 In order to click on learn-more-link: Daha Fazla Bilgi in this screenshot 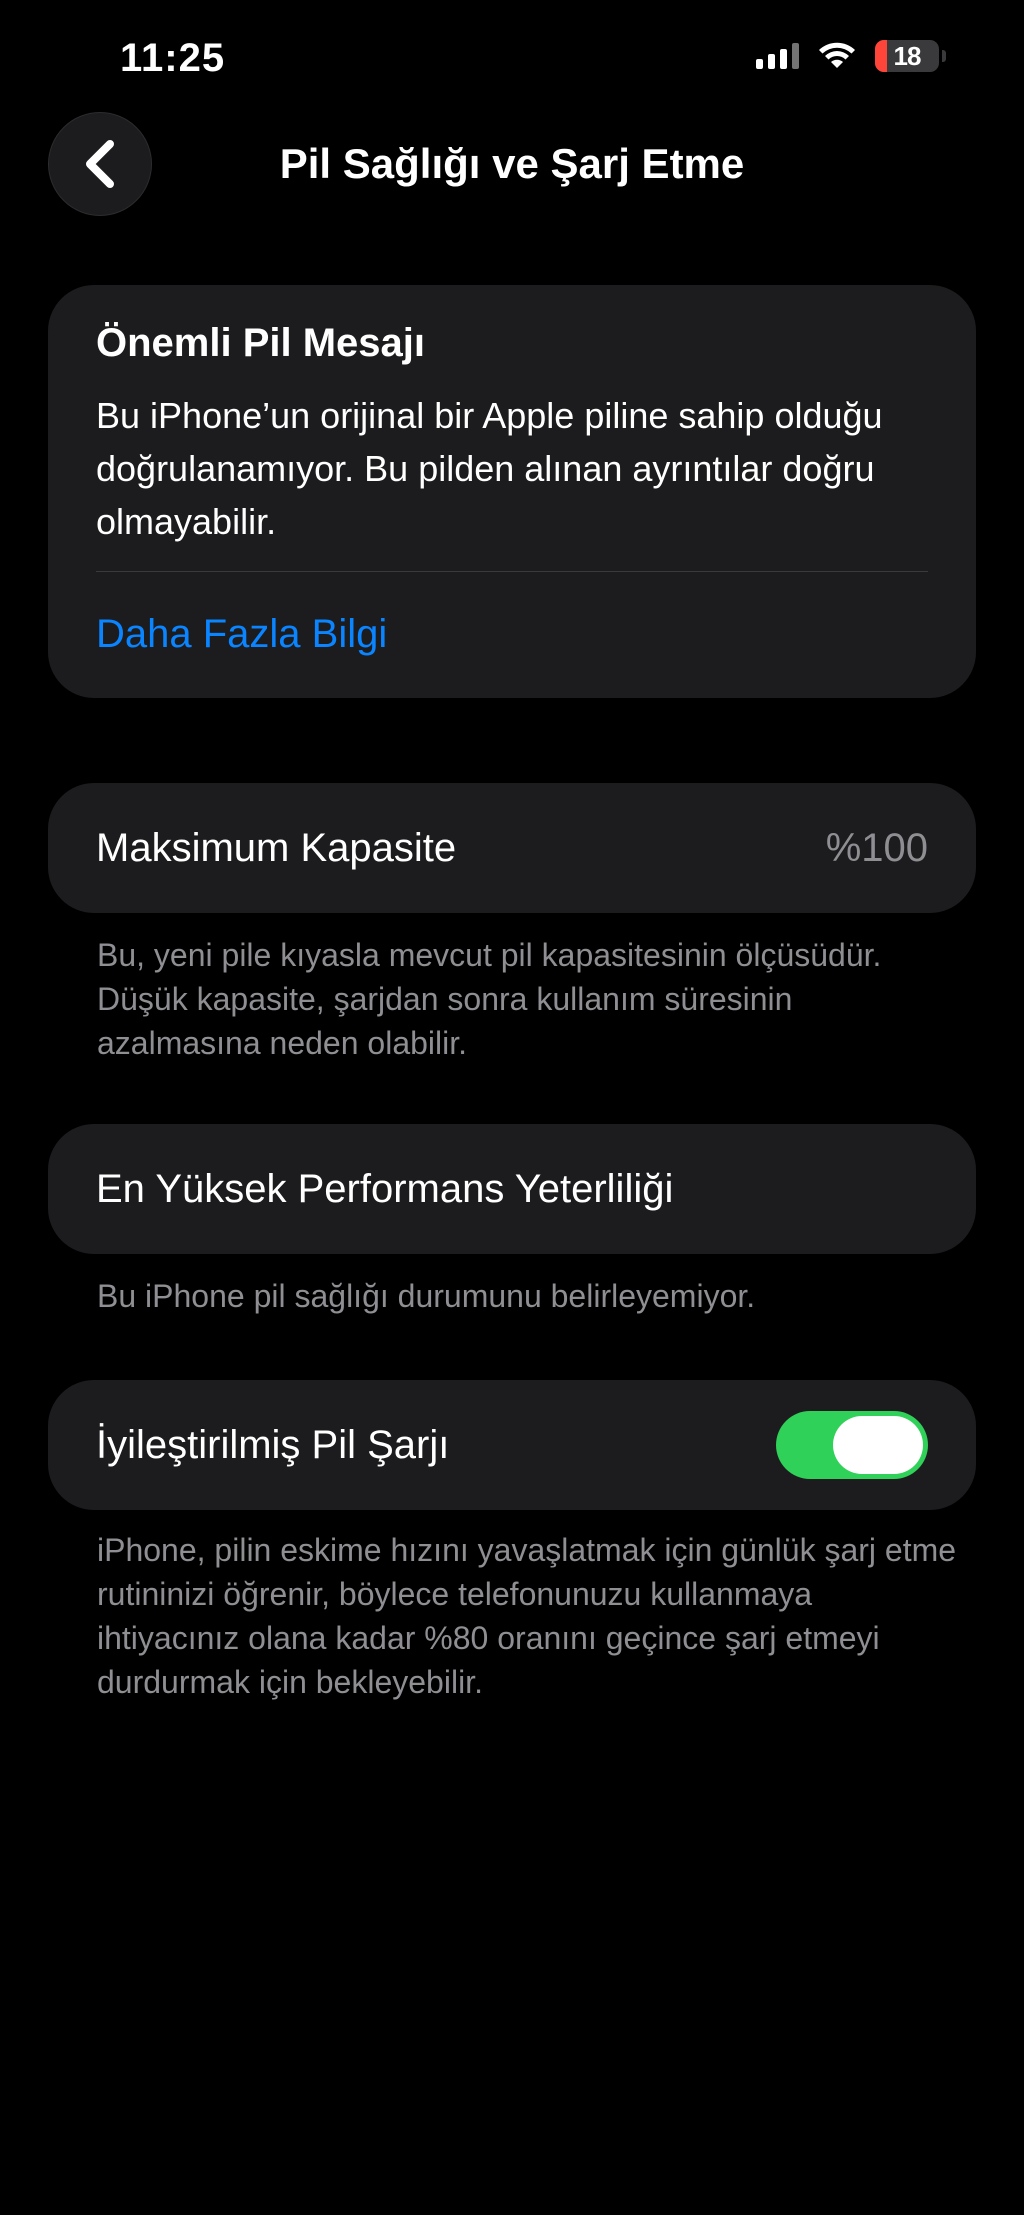, I will do `click(512, 634)`.